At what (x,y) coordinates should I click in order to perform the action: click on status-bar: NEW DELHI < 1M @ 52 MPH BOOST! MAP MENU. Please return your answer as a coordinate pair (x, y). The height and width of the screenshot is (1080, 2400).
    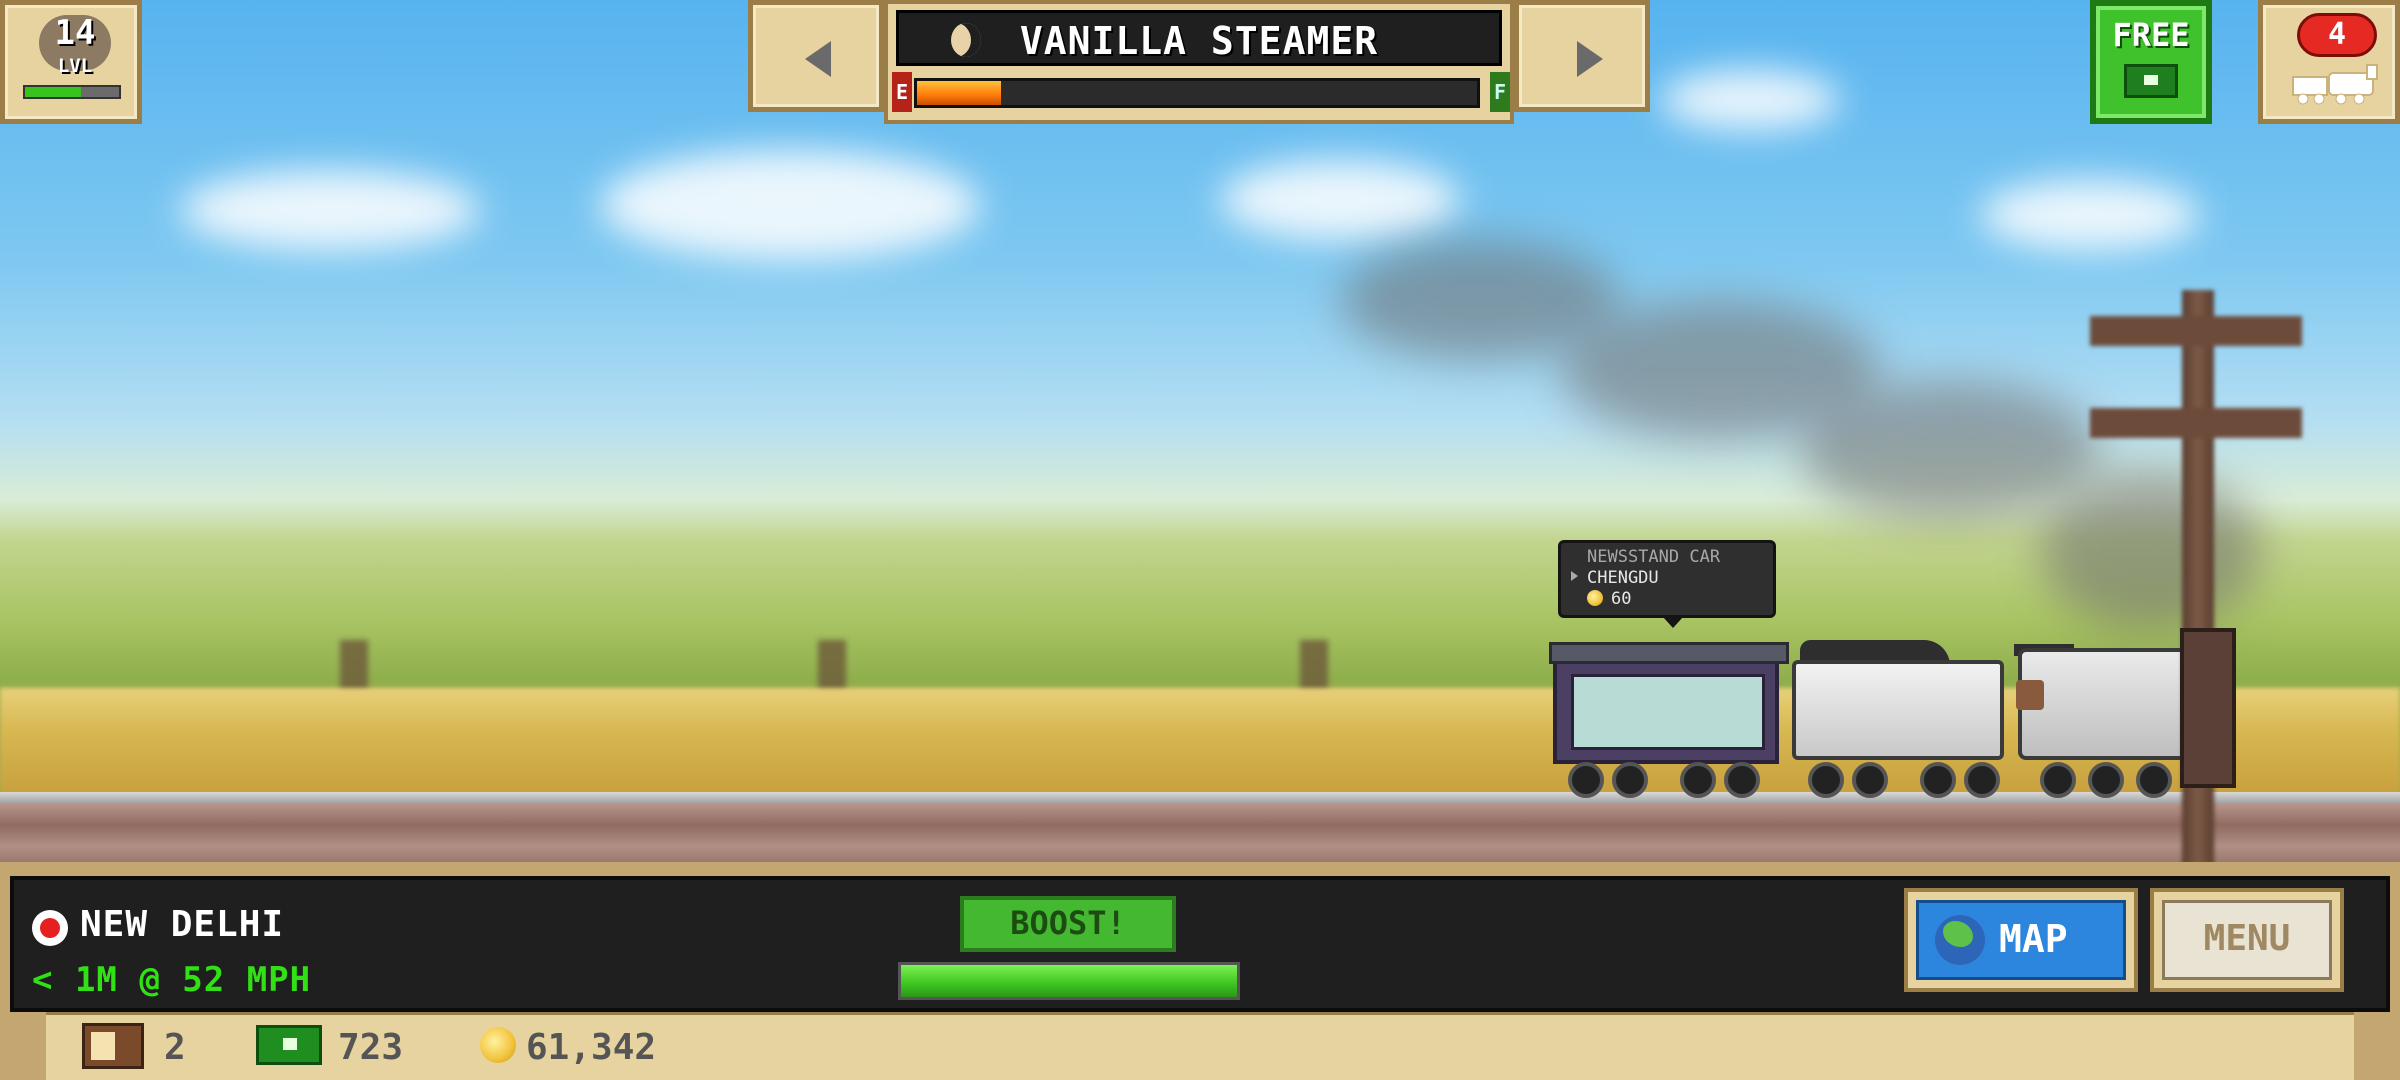
    Looking at the image, I should click on (1200, 944).